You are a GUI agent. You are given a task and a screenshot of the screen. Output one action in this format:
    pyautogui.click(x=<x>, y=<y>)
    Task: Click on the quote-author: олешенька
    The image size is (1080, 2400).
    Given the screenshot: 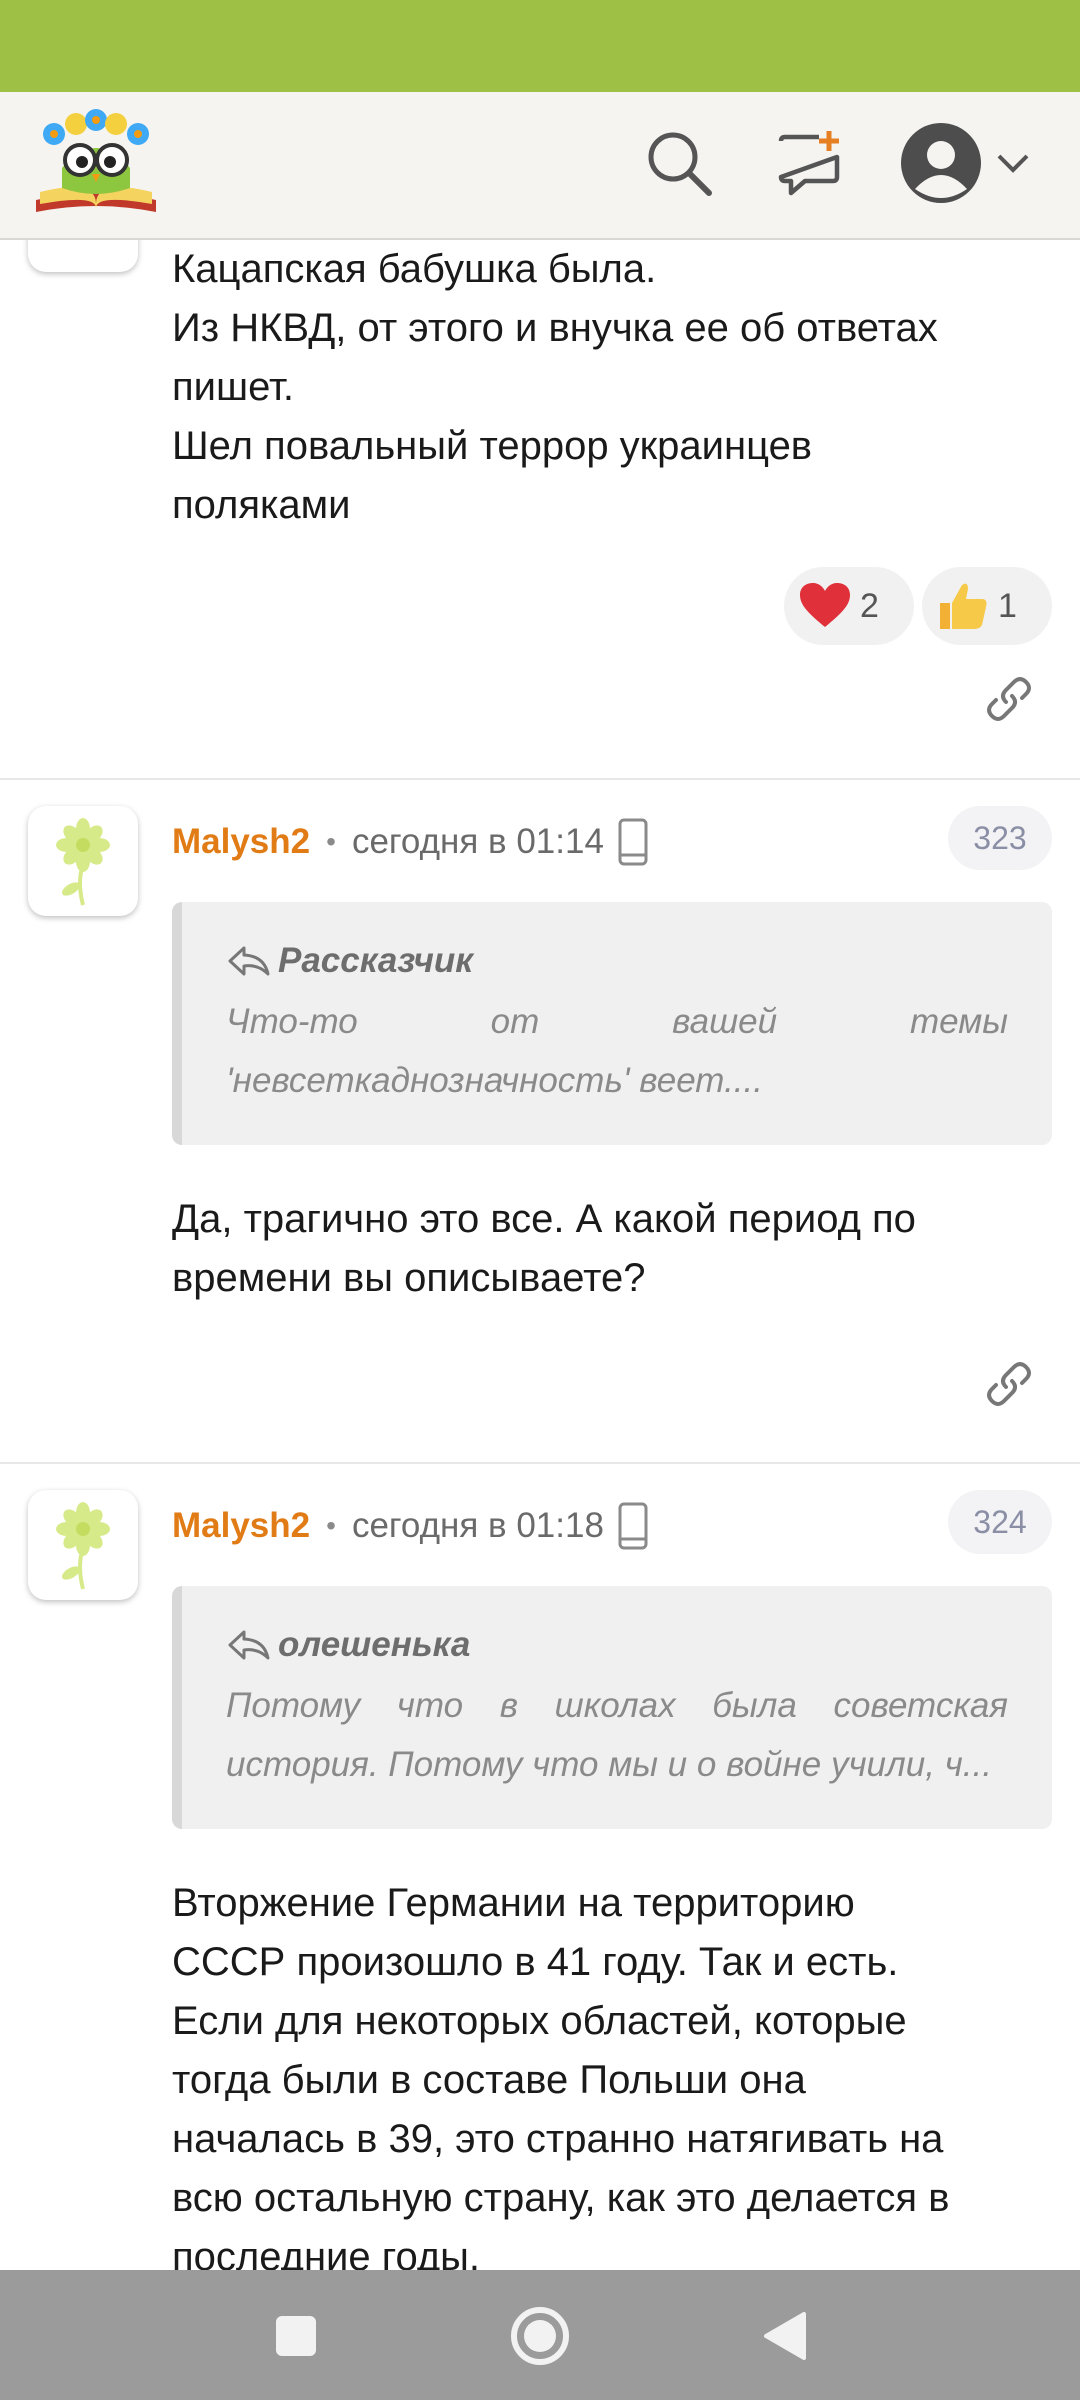 What is the action you would take?
    pyautogui.click(x=374, y=1645)
    